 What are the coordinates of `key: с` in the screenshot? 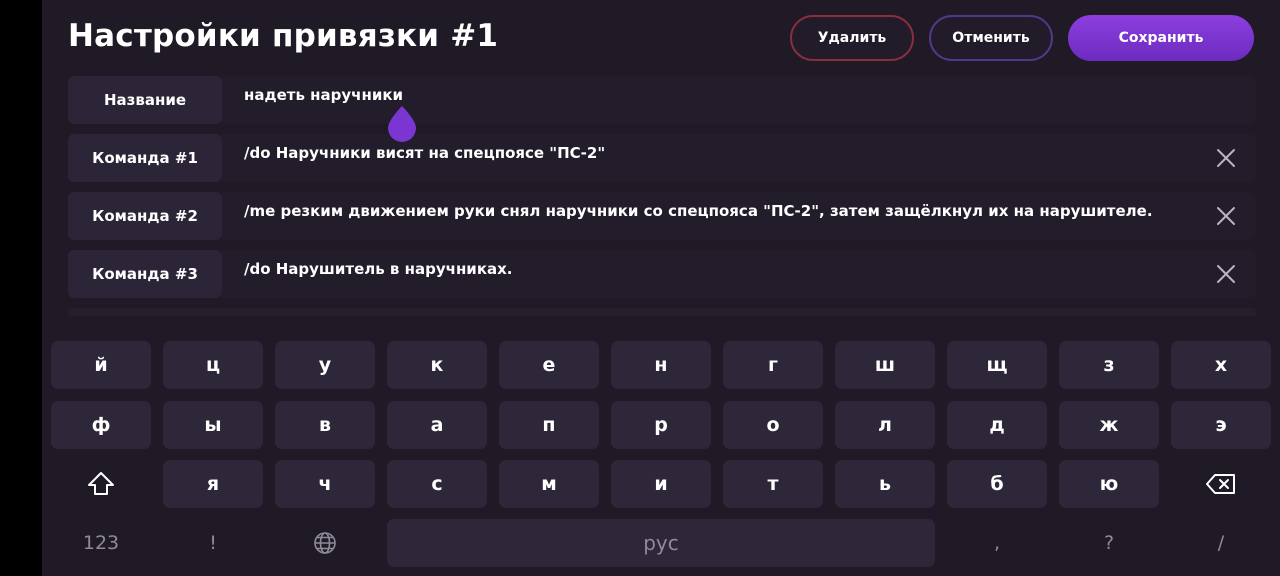 It's located at (437, 484).